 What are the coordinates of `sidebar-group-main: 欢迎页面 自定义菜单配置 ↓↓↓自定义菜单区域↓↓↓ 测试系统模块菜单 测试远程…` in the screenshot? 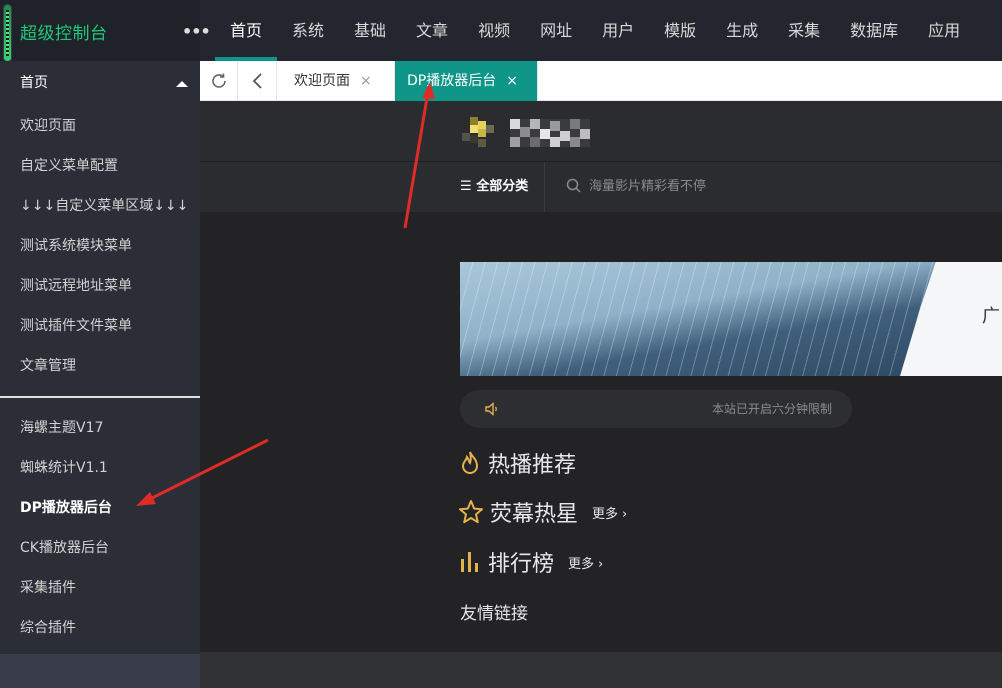 It's located at (100, 251).